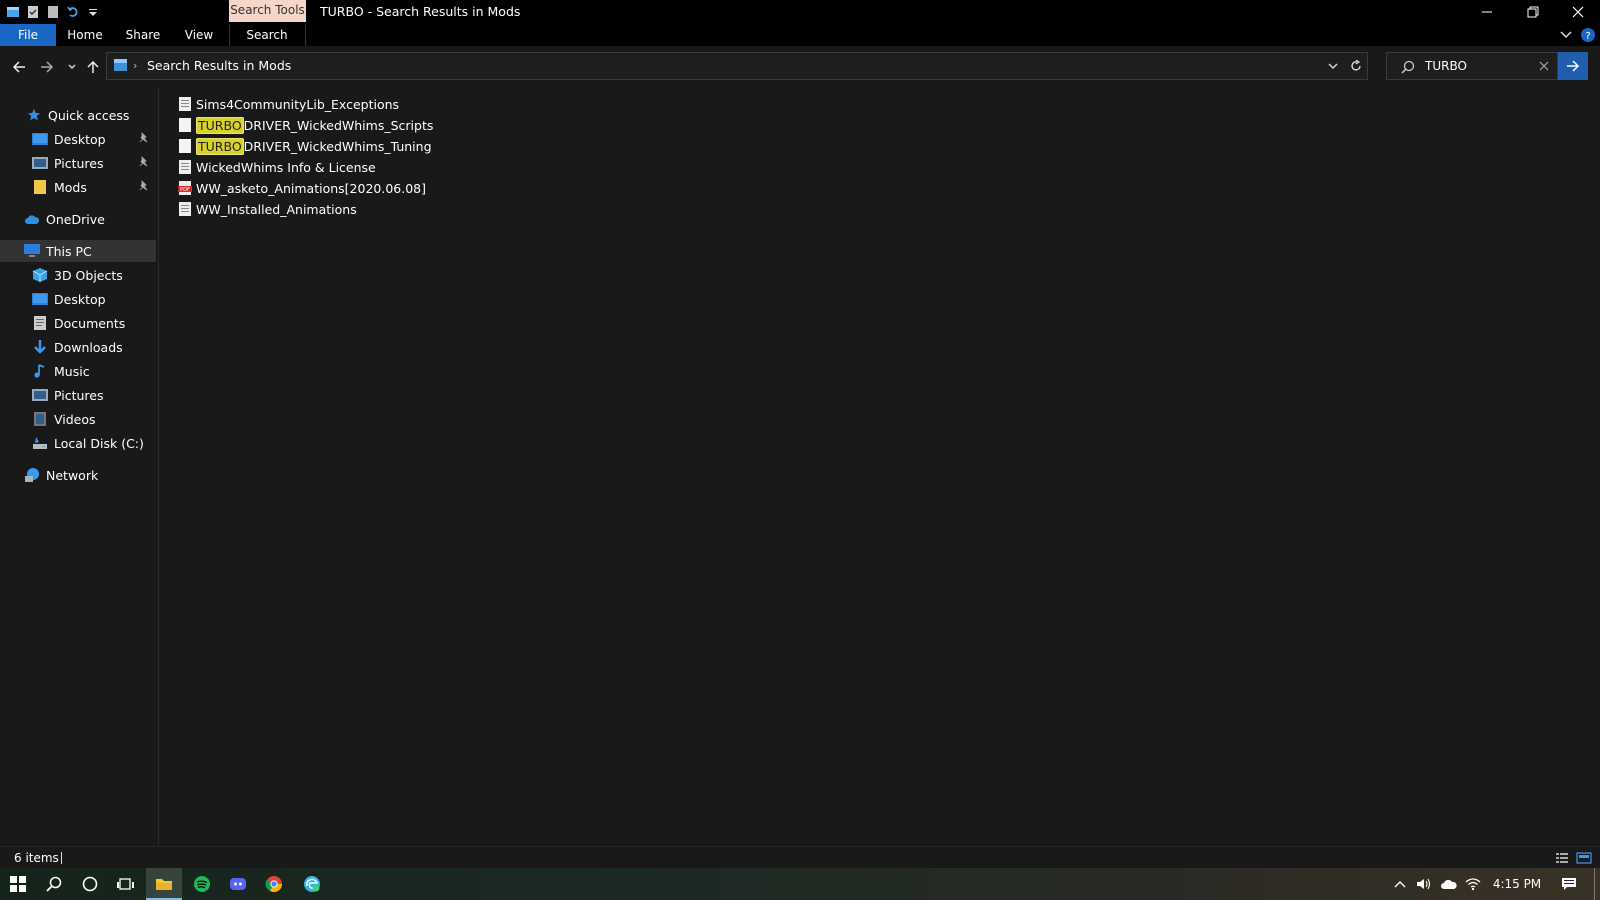  Describe the element at coordinates (143, 35) in the screenshot. I see `tab-share: Share` at that location.